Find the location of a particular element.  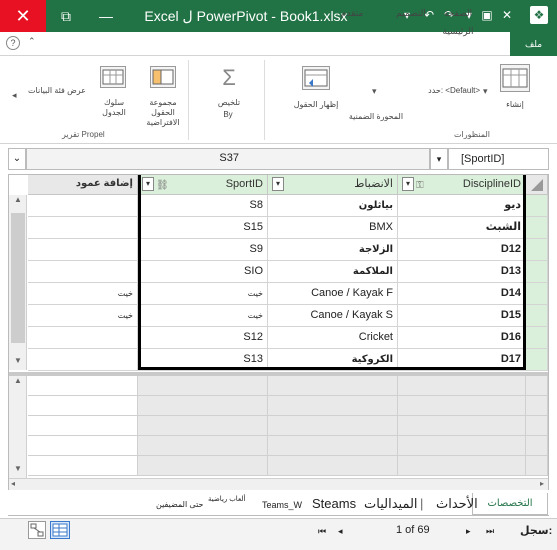

show-fields-label: إظهار الحقول is located at coordinates (316, 105).